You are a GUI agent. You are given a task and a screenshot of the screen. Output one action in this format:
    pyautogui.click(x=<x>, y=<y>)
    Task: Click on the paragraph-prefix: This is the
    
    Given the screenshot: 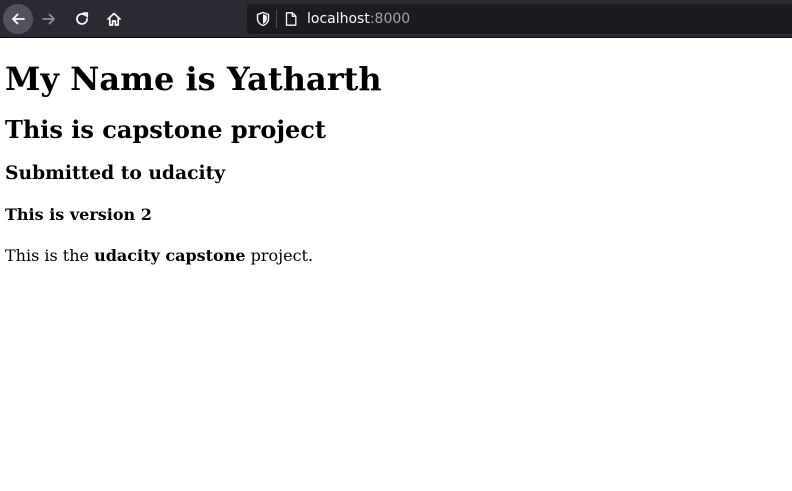 What is the action you would take?
    pyautogui.click(x=50, y=255)
    